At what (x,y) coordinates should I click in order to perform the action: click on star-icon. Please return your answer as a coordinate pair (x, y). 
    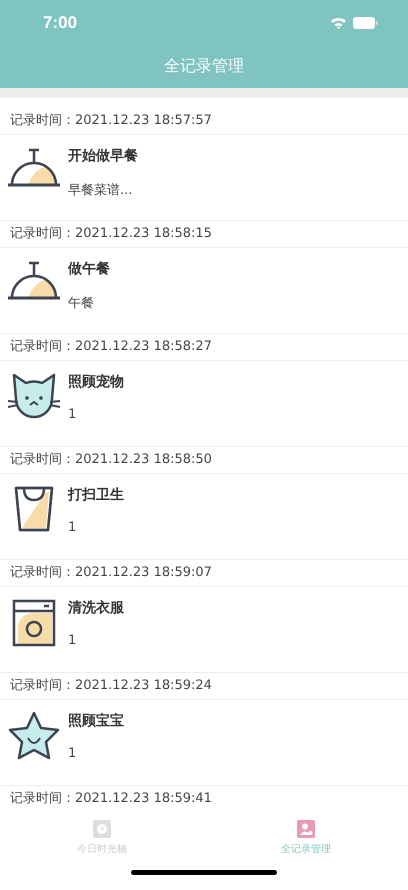
    Looking at the image, I should click on (34, 736).